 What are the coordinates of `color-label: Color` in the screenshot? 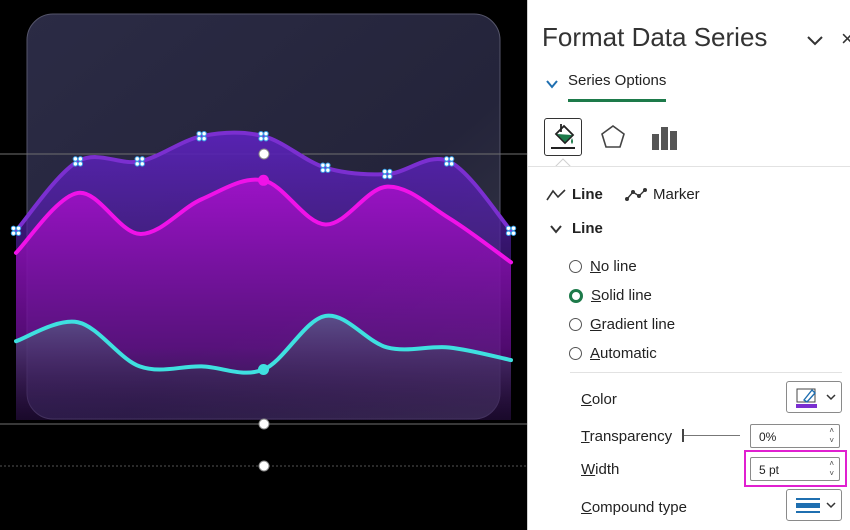 It's located at (599, 399).